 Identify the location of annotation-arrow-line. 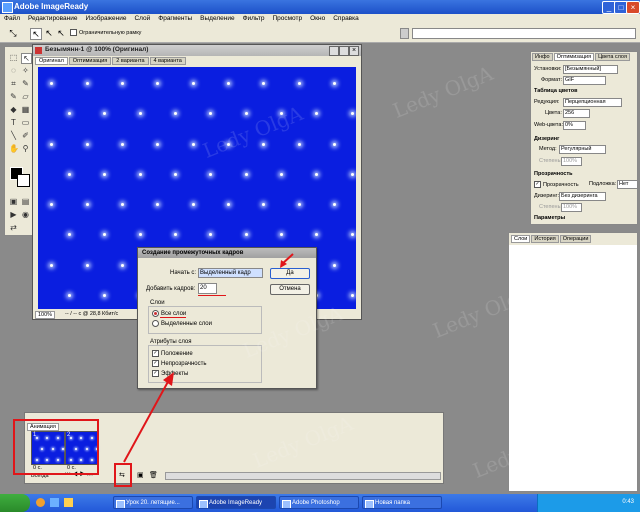
(147, 420).